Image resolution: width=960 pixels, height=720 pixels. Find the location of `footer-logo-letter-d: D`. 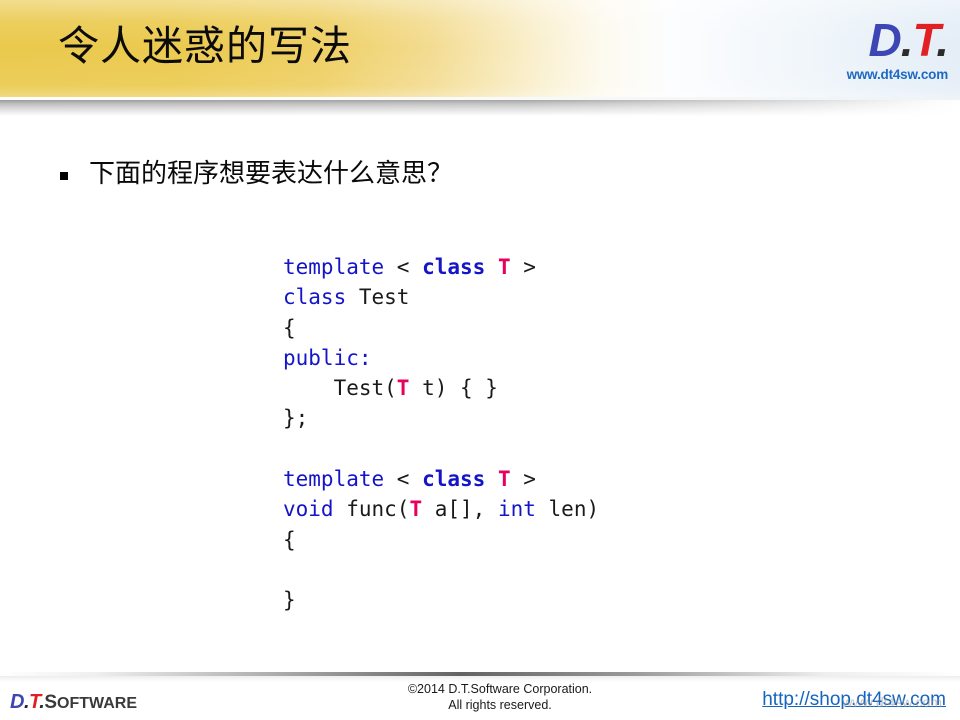

footer-logo-letter-d: D is located at coordinates (17, 702).